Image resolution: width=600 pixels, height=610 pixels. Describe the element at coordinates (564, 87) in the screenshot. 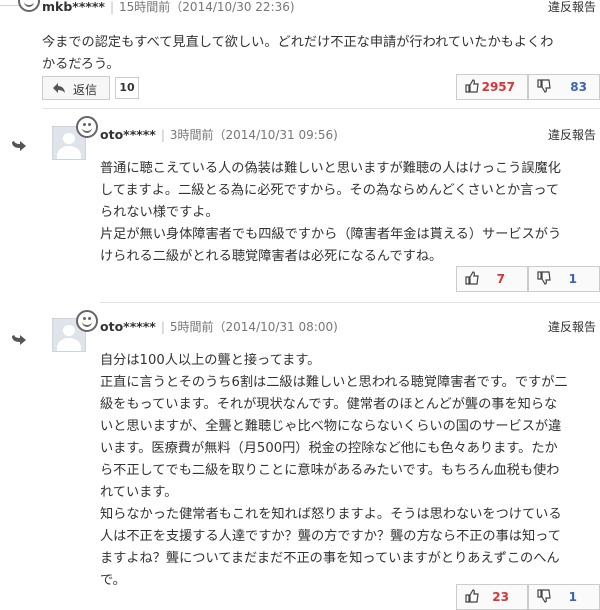

I see `dislike-button: 83` at that location.